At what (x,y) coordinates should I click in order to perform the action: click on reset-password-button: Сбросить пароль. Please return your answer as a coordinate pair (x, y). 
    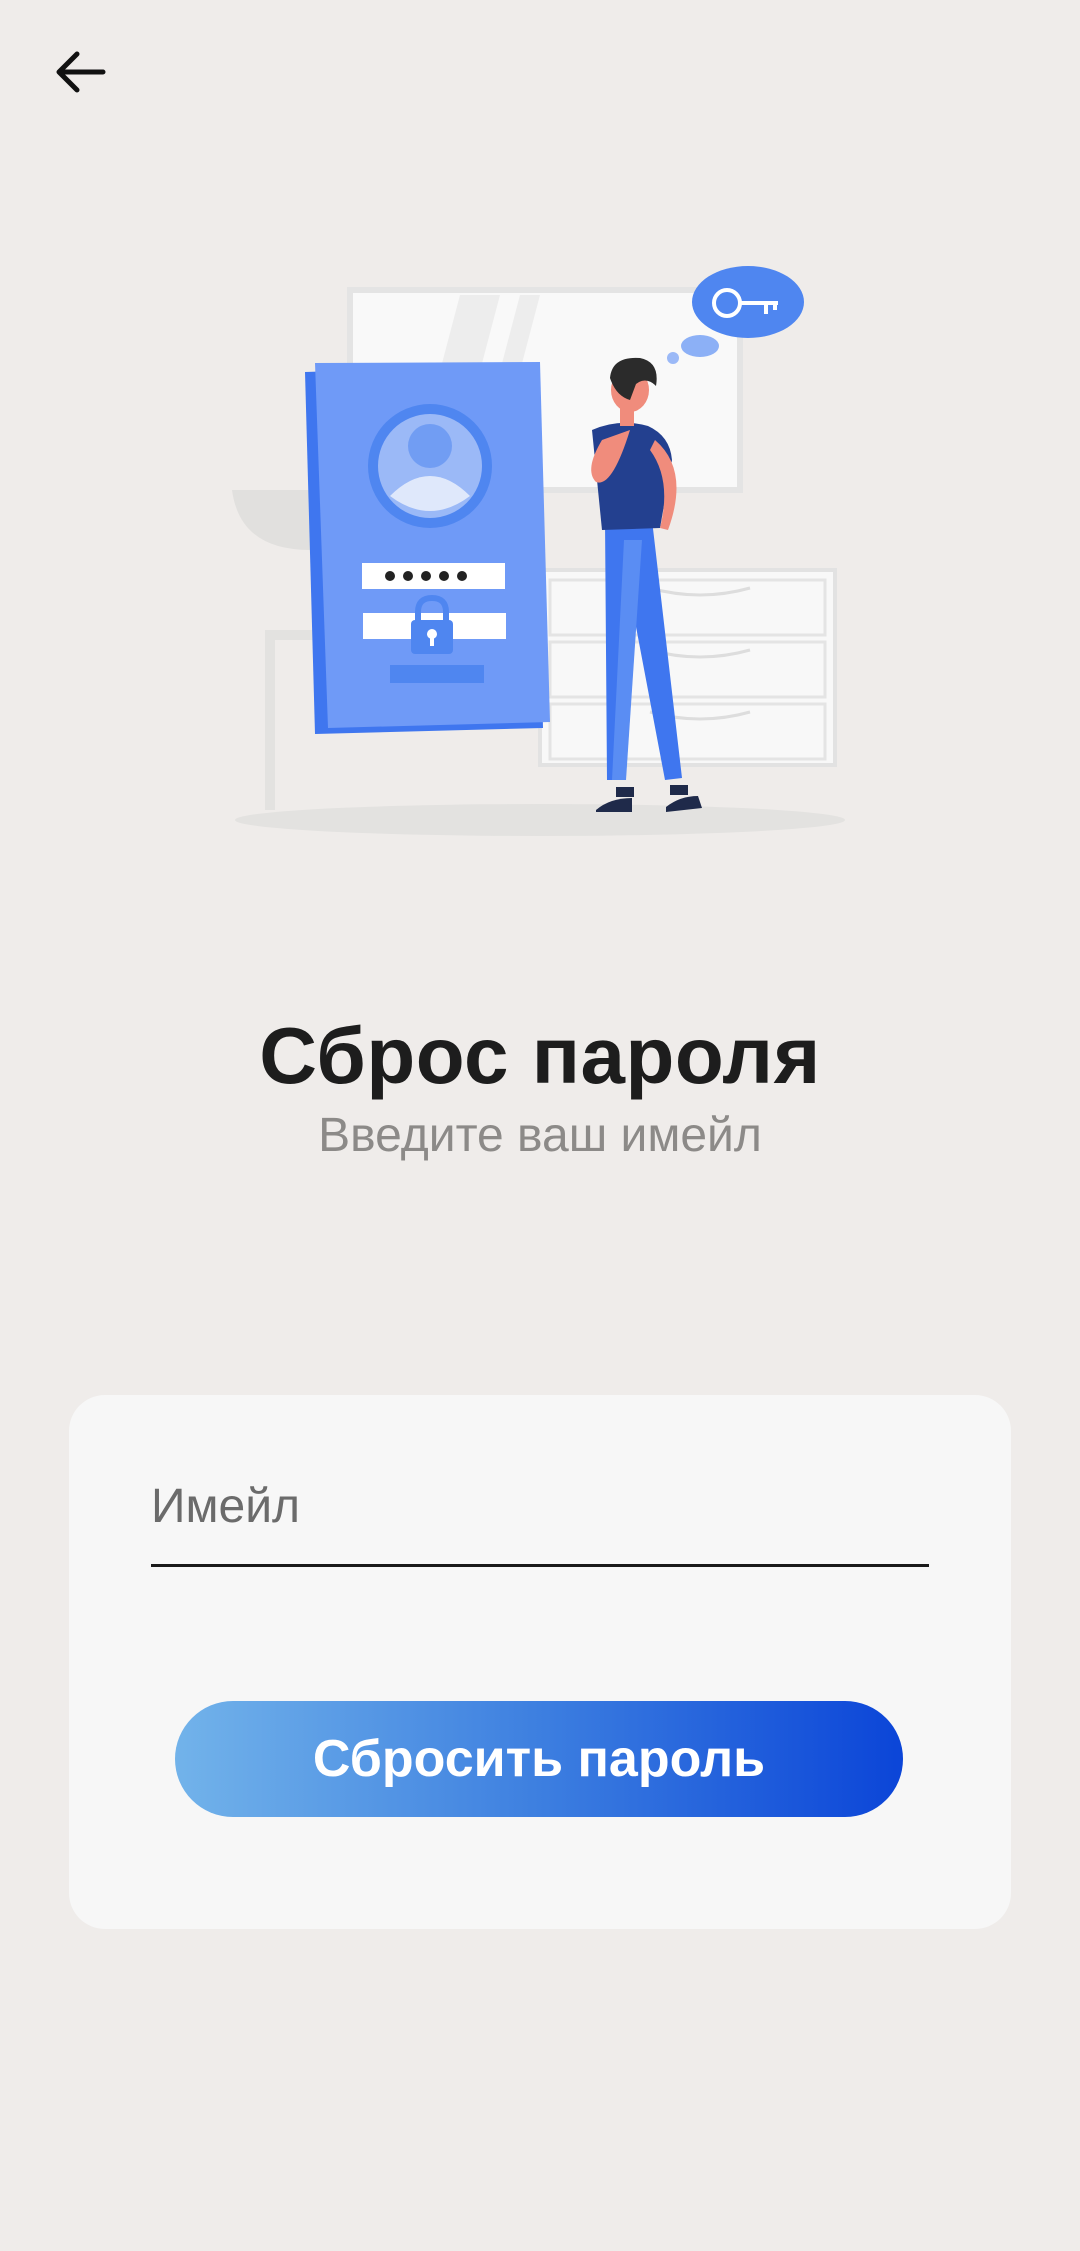
    Looking at the image, I should click on (539, 1759).